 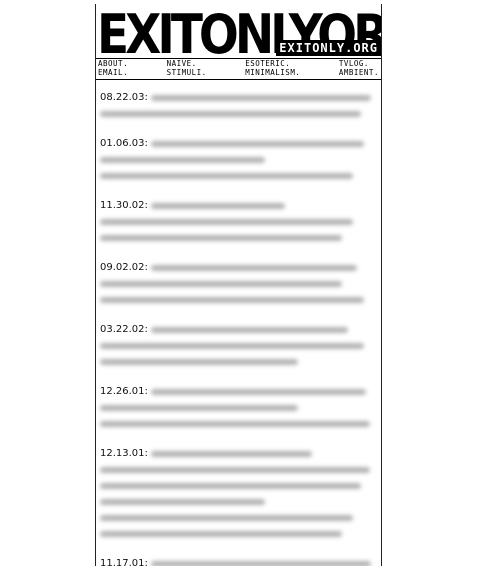 I want to click on news-date: 01.06.03:, so click(x=124, y=143).